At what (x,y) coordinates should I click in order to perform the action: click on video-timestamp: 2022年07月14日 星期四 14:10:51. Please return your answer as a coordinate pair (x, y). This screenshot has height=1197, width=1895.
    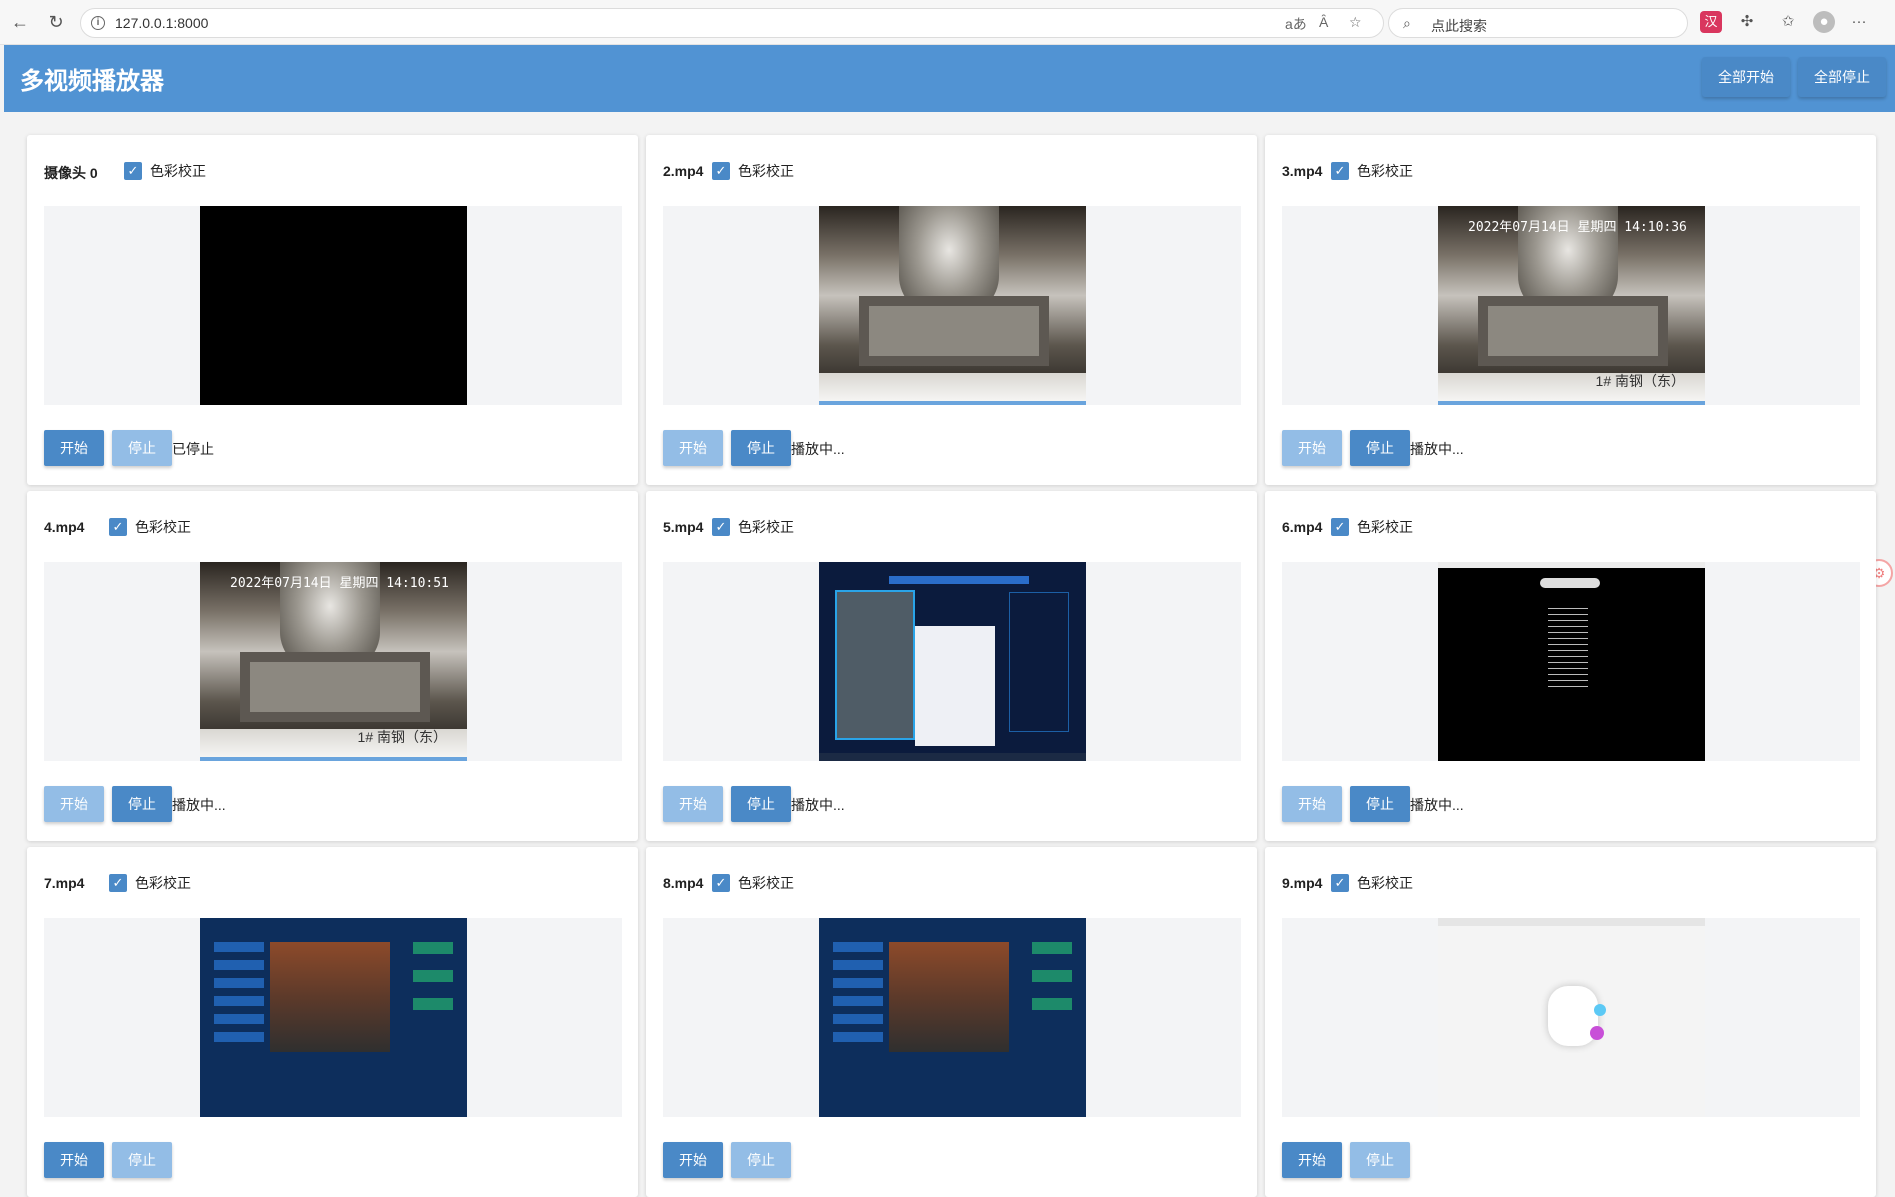
    Looking at the image, I should click on (339, 583).